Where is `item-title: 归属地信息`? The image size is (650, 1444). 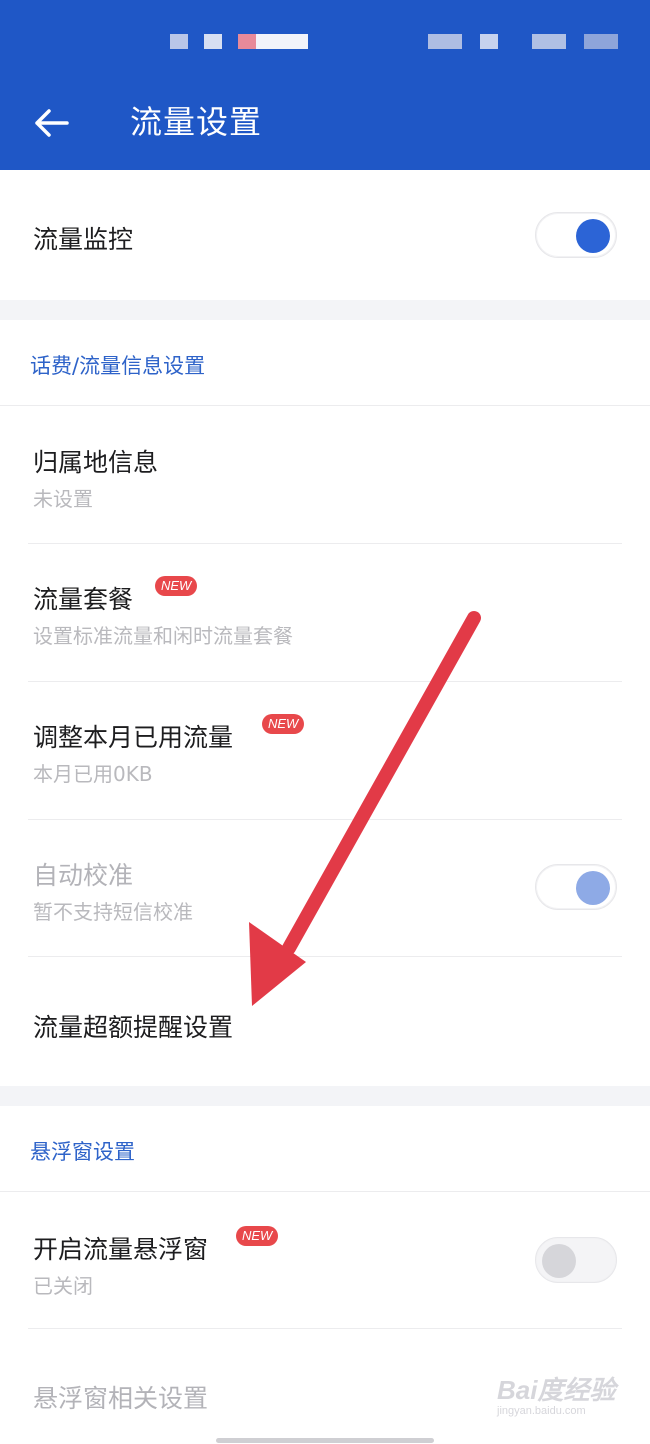 item-title: 归属地信息 is located at coordinates (96, 462).